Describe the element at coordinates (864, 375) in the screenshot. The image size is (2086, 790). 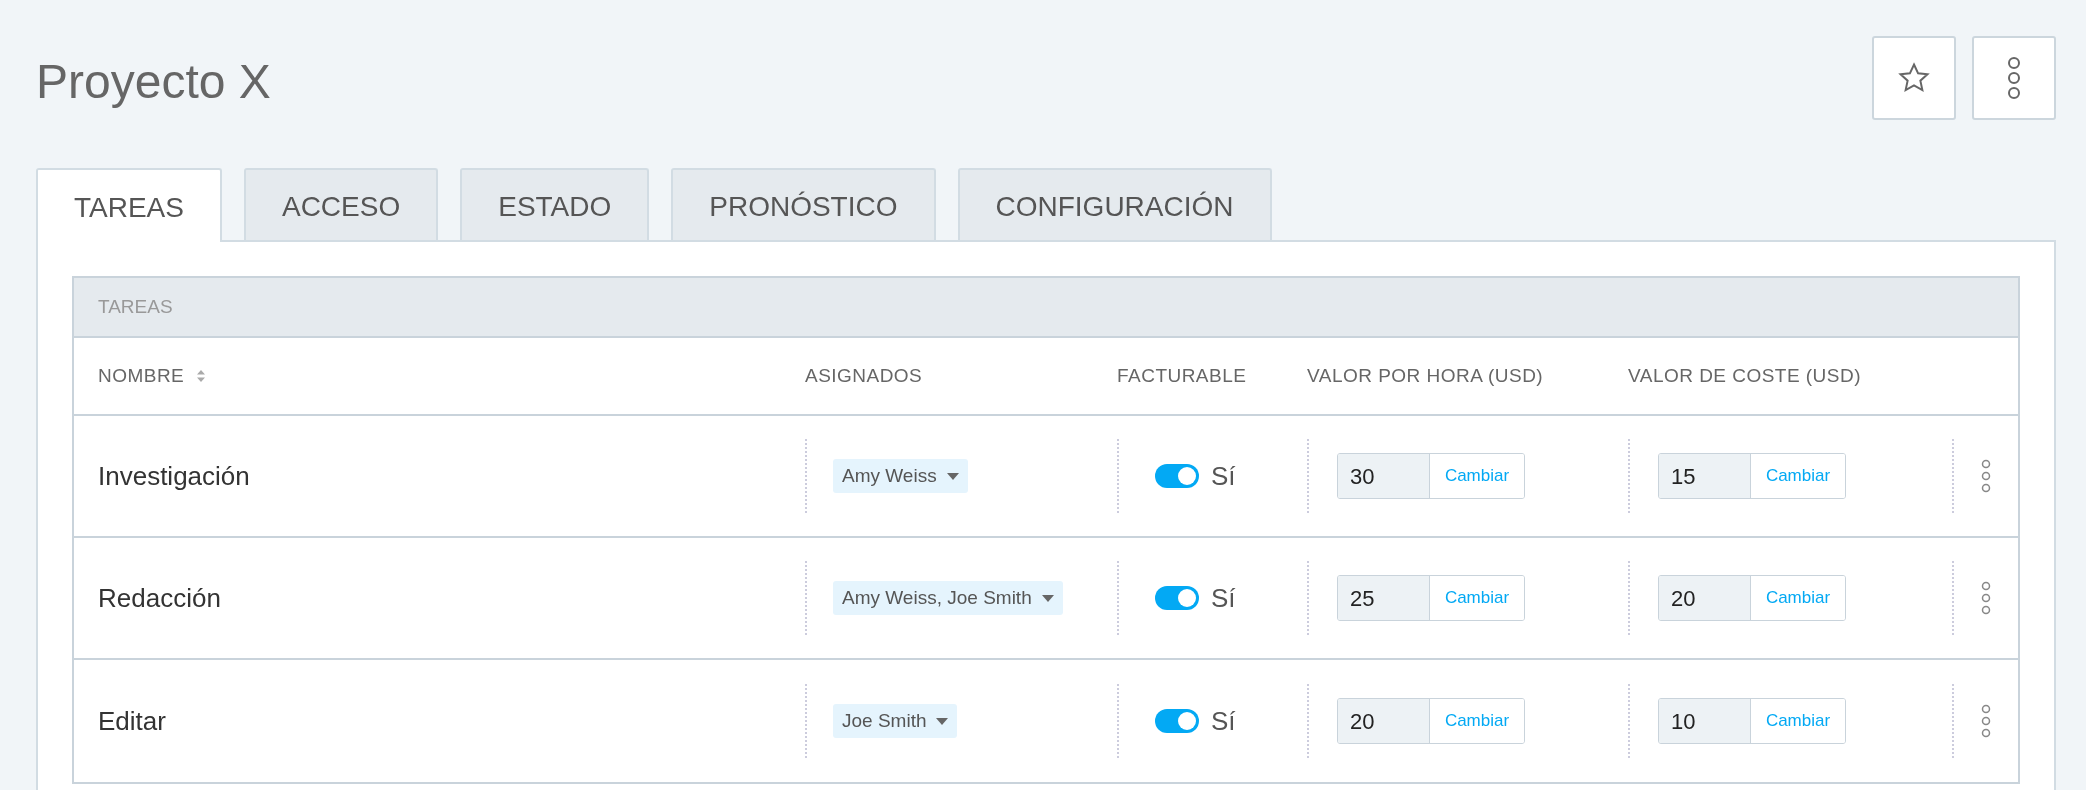
I see `column-header: ASIGNADOS` at that location.